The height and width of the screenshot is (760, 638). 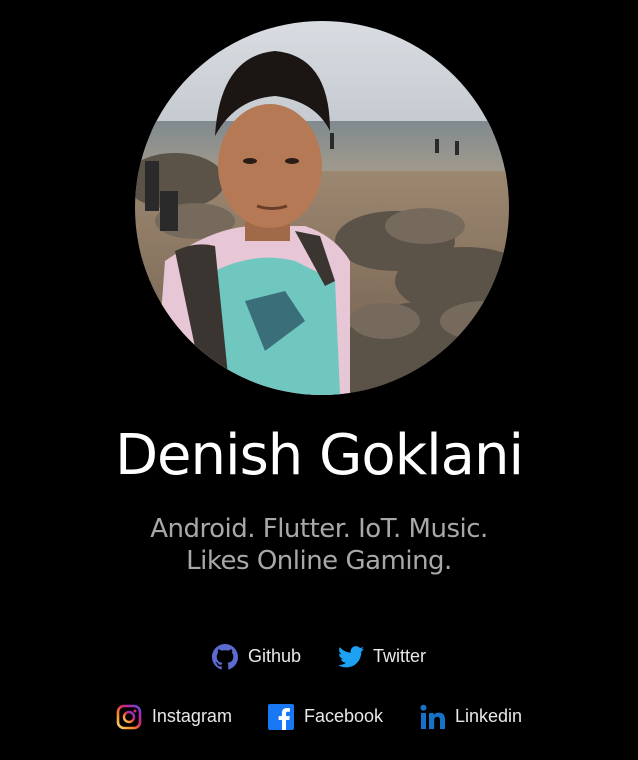 What do you see at coordinates (319, 529) in the screenshot?
I see `tagline-line-1: Android. Flutter. IoT. Music.` at bounding box center [319, 529].